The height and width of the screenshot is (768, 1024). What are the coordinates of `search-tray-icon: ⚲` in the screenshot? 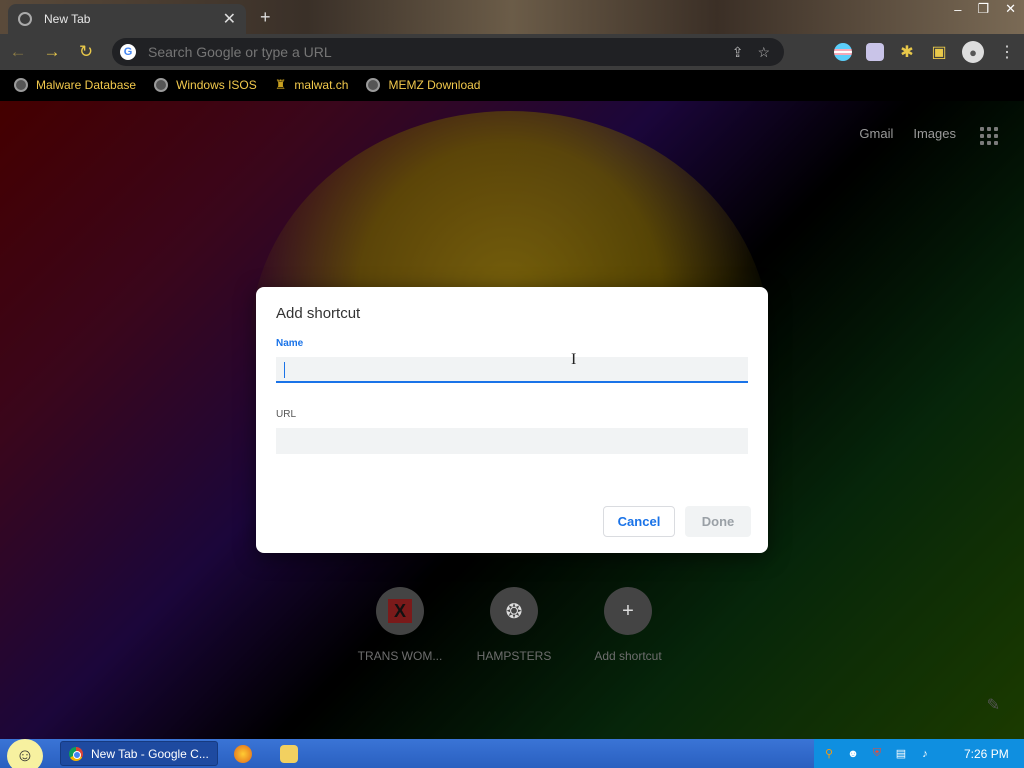 It's located at (829, 754).